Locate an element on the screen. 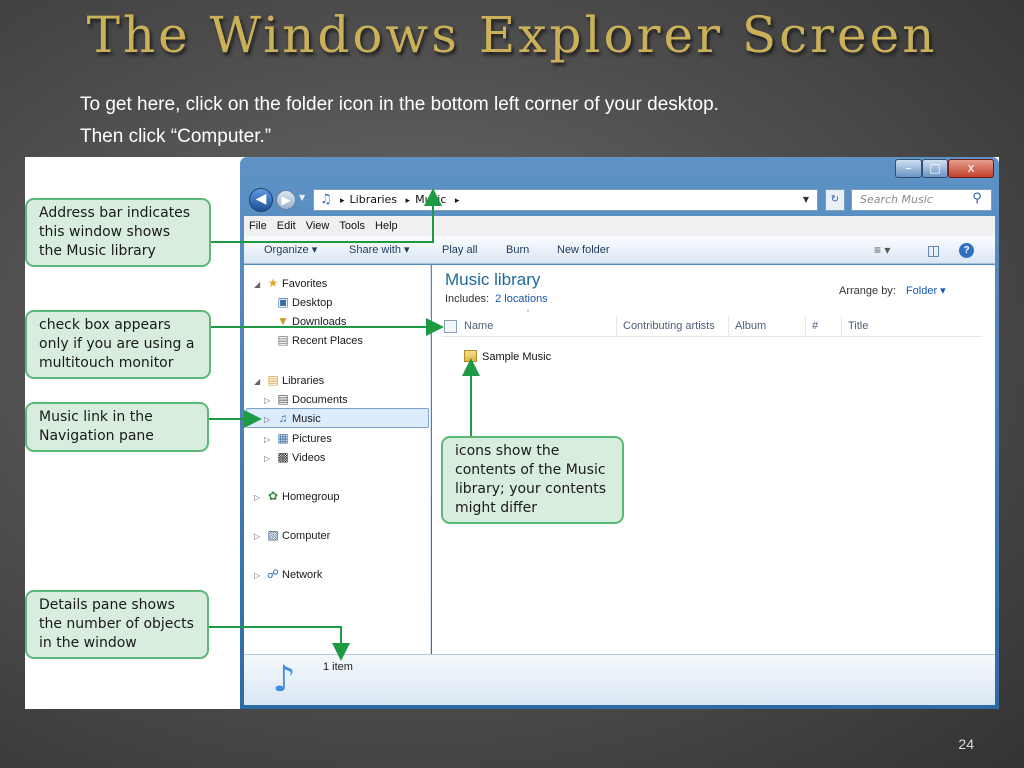  slide-number: 24 is located at coordinates (966, 744).